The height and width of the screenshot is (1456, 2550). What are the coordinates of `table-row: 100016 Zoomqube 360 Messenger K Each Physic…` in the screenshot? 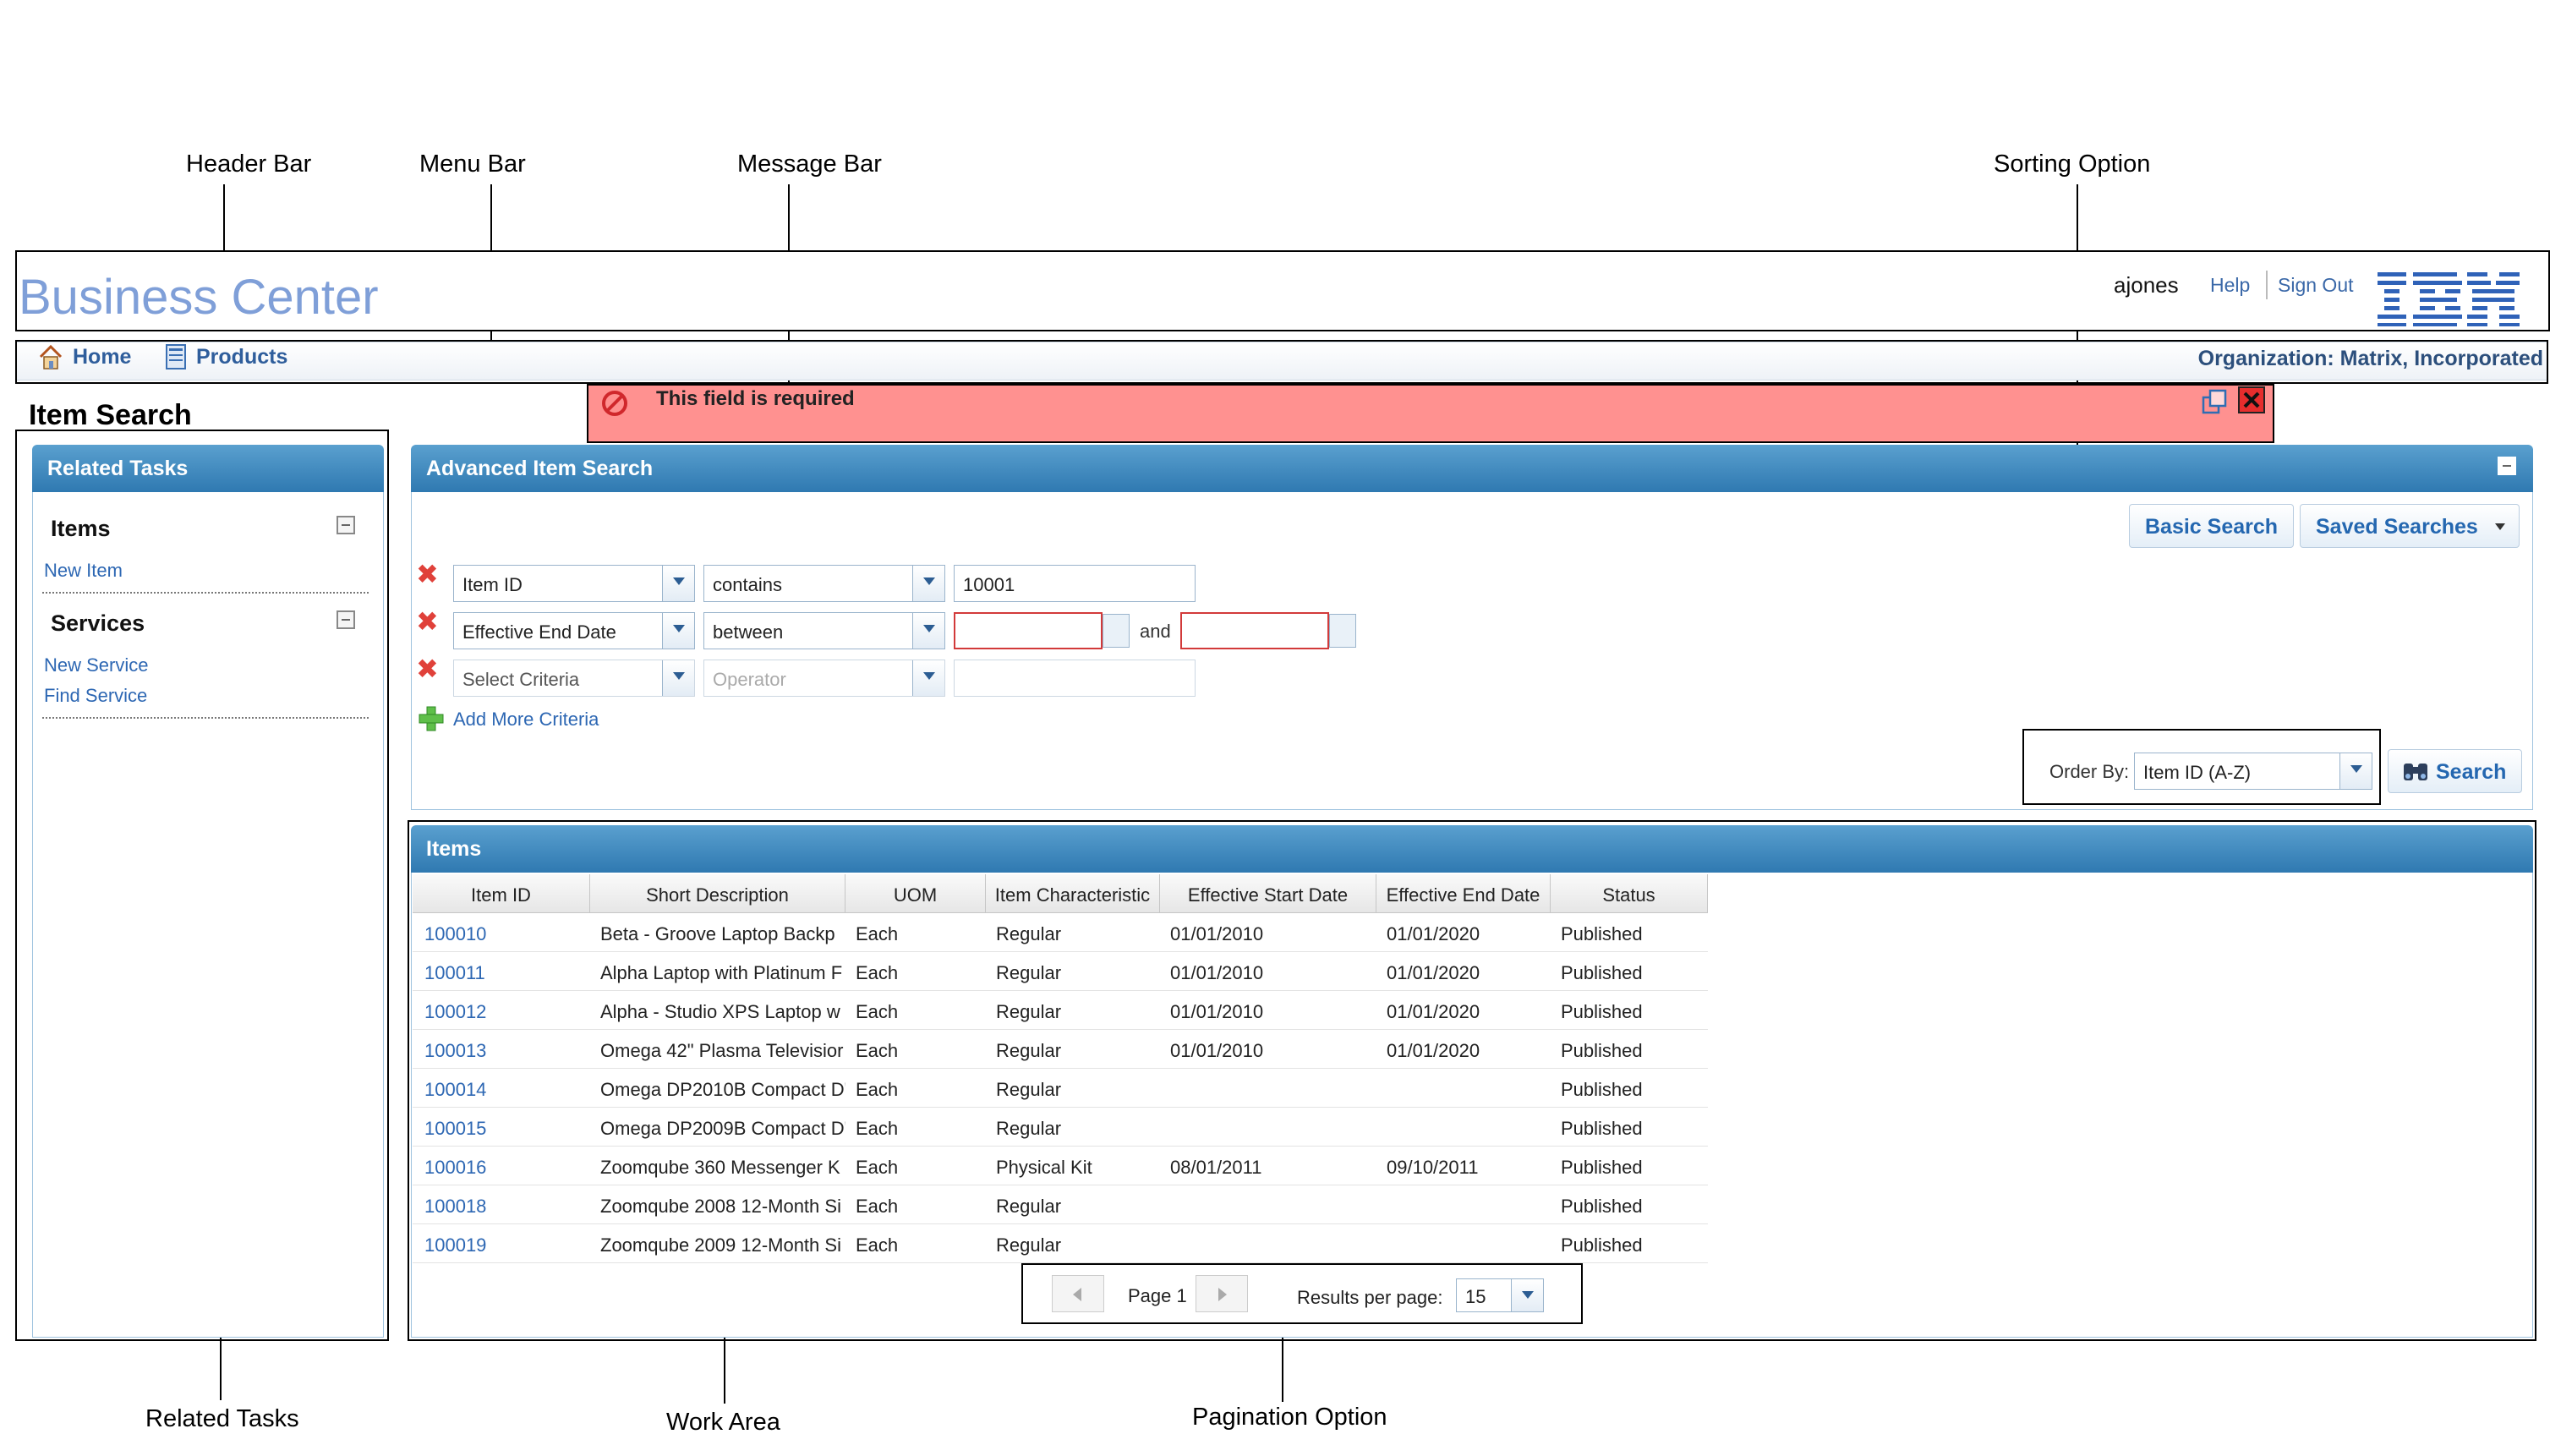 It's located at (1060, 1166).